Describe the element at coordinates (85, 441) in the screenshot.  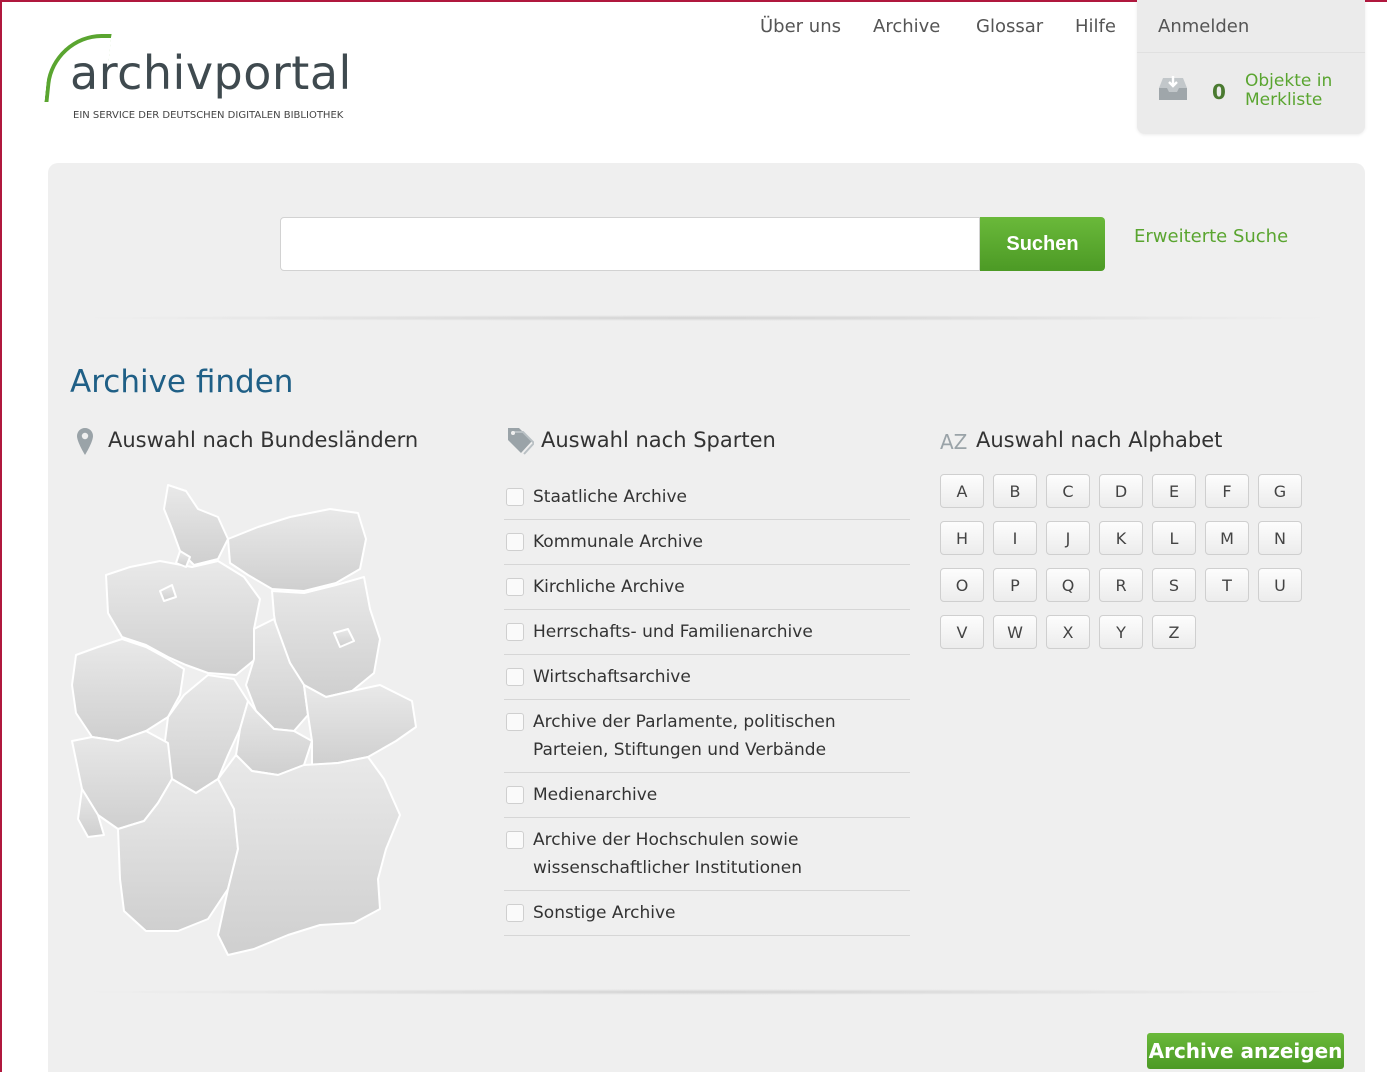
I see `map-pin-icon` at that location.